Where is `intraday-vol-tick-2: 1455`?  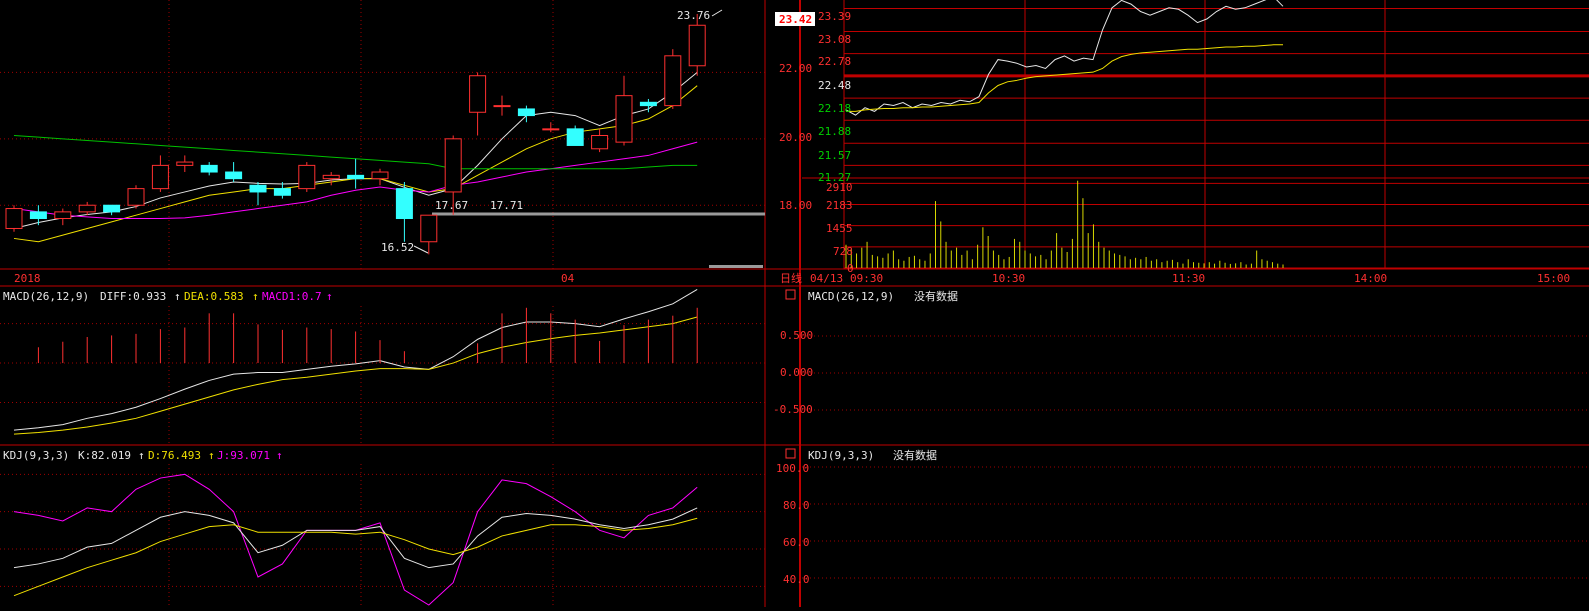
intraday-vol-tick-2: 1455 is located at coordinates (839, 228).